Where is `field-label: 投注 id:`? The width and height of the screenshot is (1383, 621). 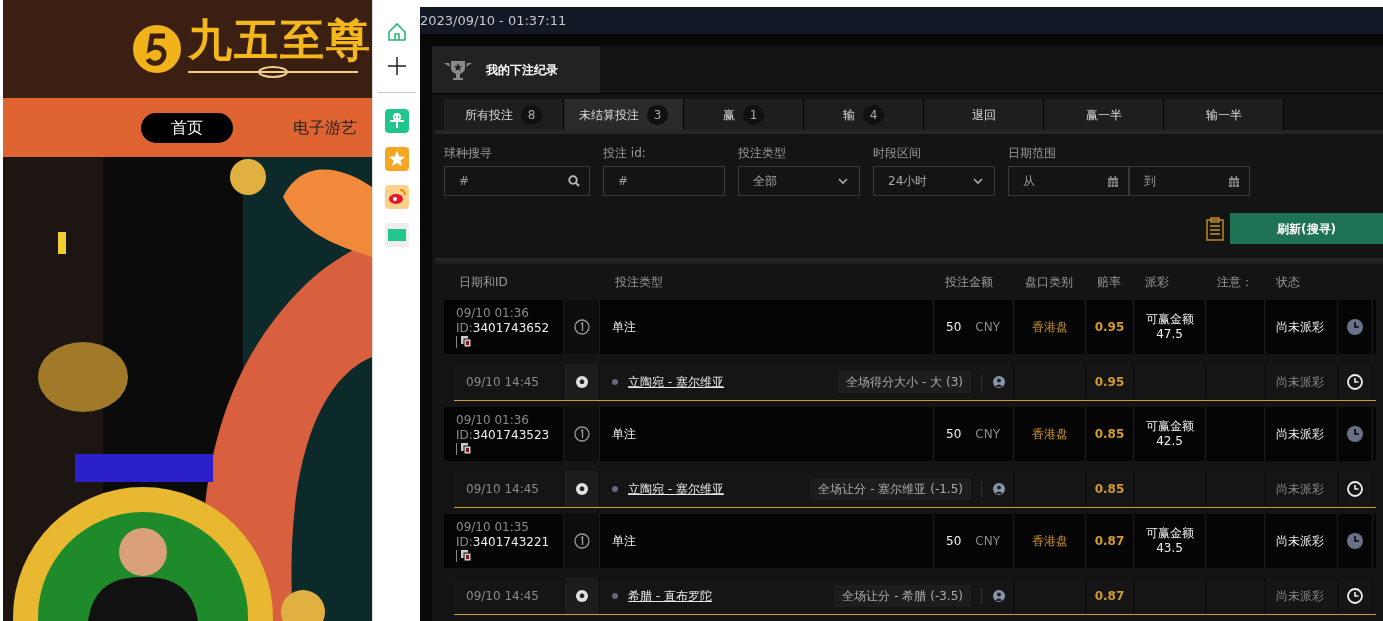
field-label: 投注 id: is located at coordinates (625, 153).